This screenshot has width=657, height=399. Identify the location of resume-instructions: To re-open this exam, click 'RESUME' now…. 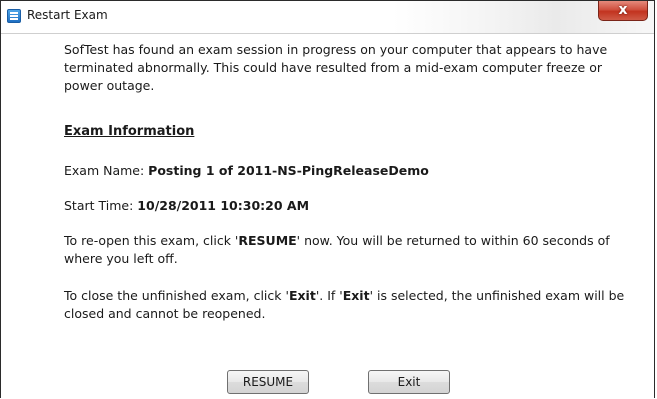
(348, 250).